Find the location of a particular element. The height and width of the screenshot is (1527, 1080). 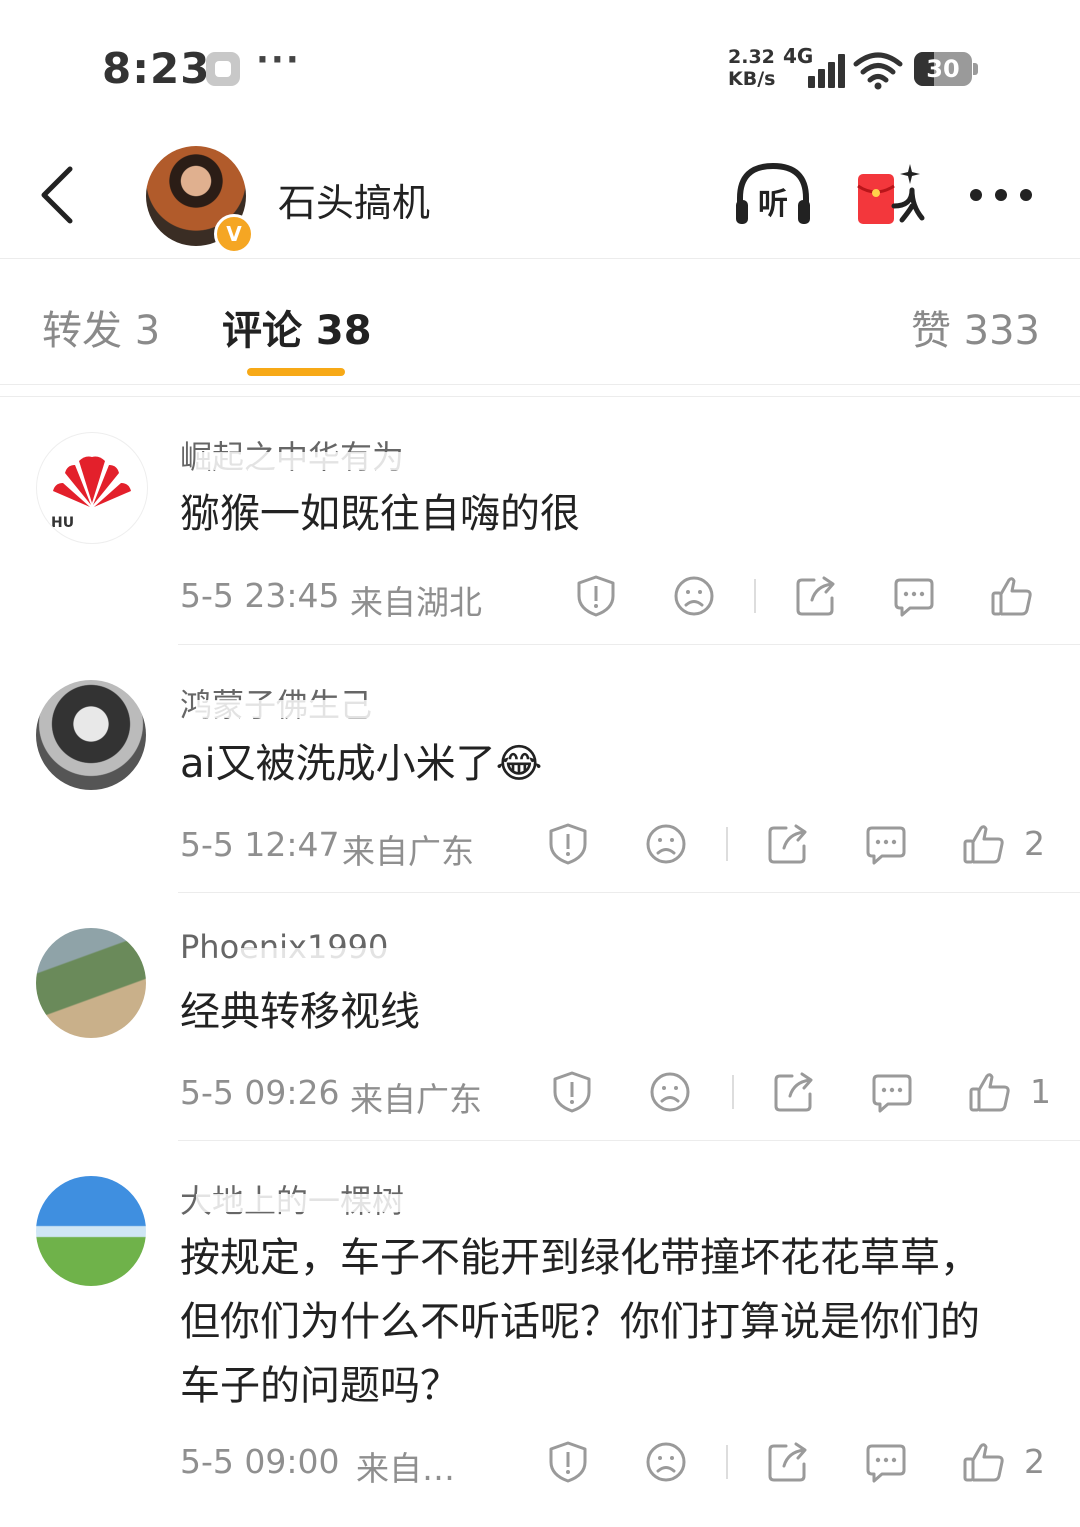

active-tab-indicator is located at coordinates (296, 372).